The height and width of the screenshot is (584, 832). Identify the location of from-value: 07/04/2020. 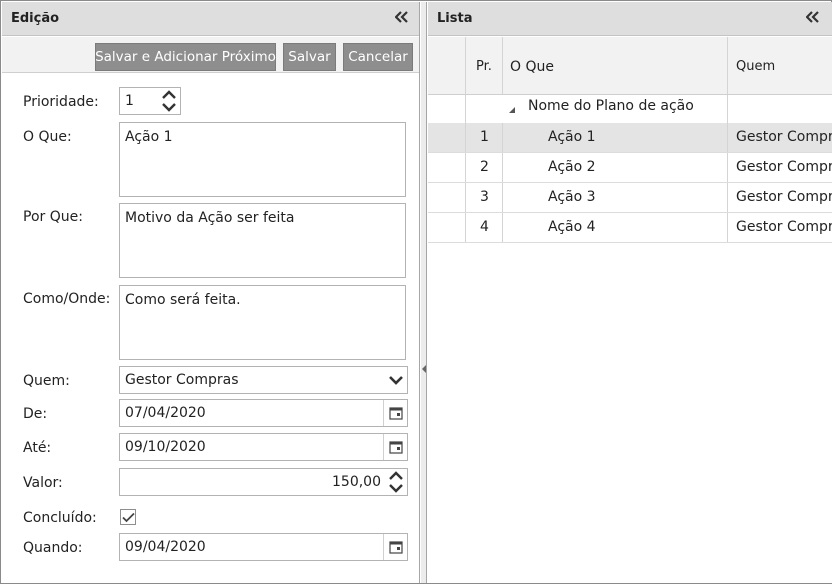
(165, 413).